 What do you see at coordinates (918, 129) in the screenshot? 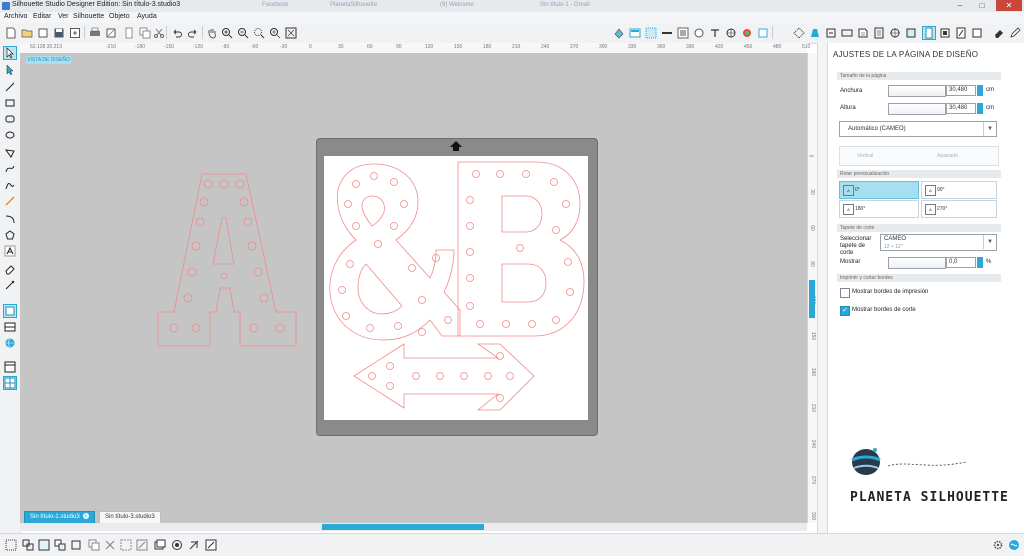
I see `page-size-dropdown: Automático (CAMEO)` at bounding box center [918, 129].